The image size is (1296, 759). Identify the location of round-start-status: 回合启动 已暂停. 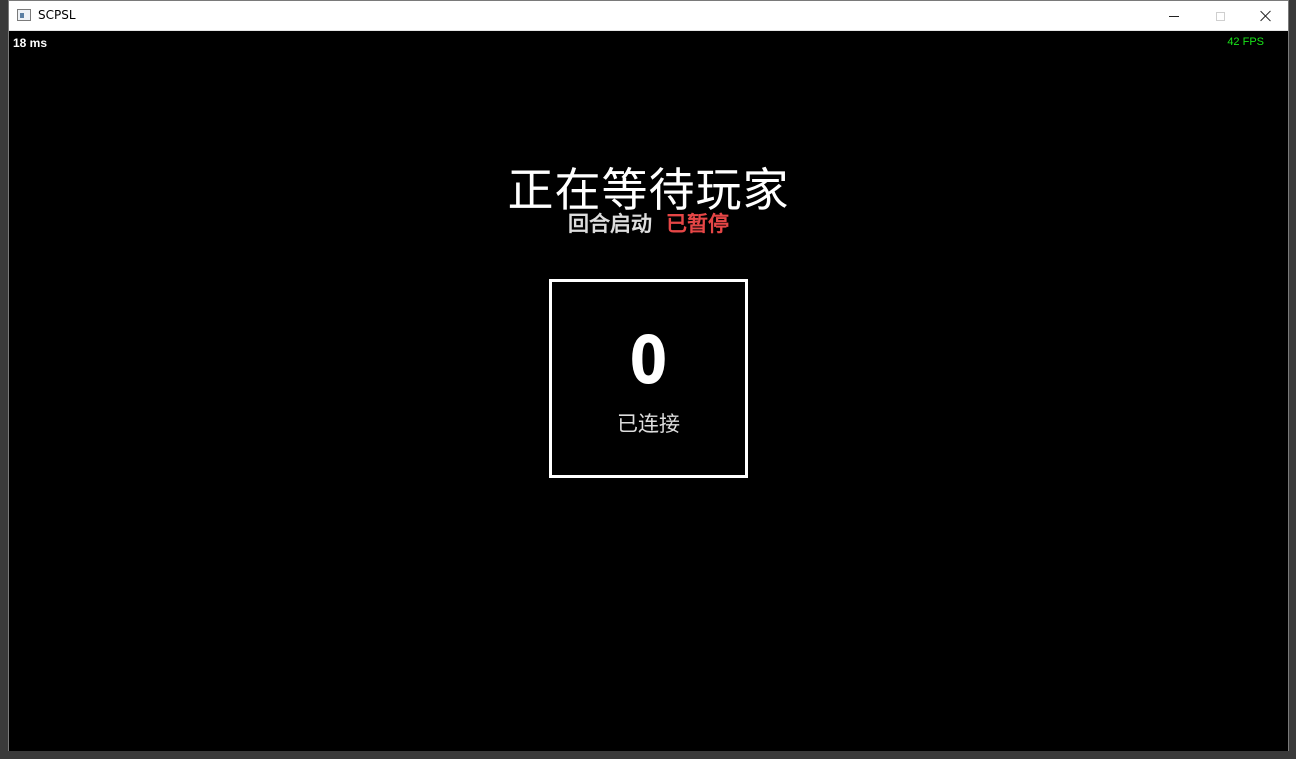
(648, 223).